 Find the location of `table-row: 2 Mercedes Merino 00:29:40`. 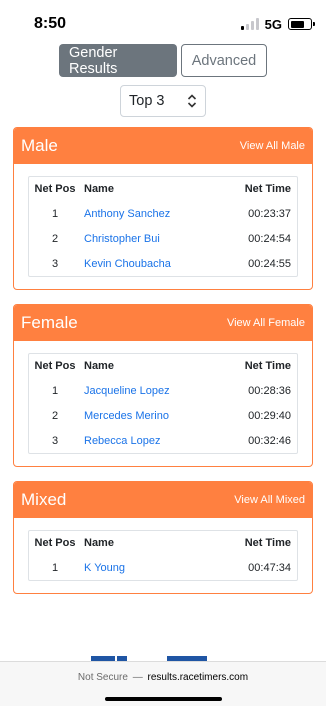

table-row: 2 Mercedes Merino 00:29:40 is located at coordinates (163, 415).